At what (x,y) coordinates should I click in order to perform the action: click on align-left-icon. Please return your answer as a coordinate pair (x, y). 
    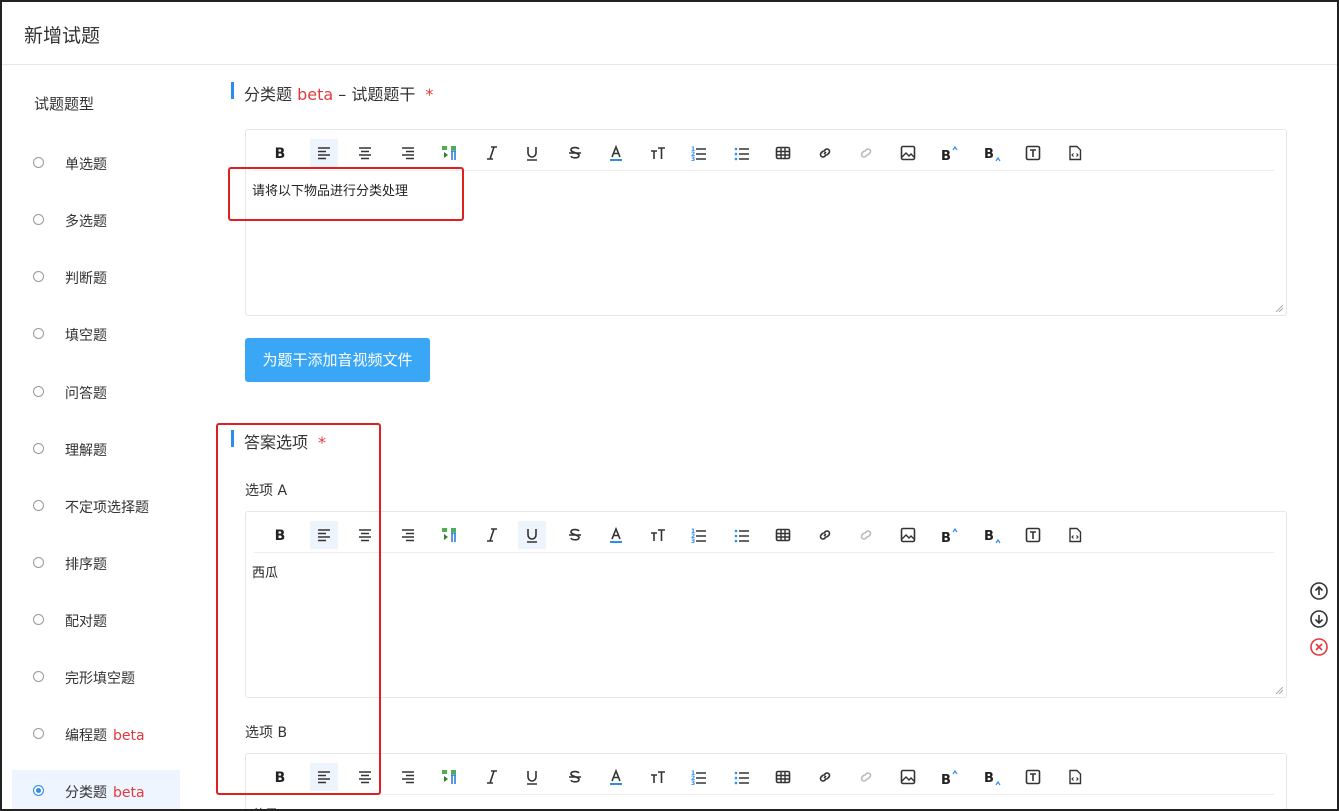
    Looking at the image, I should click on (324, 153).